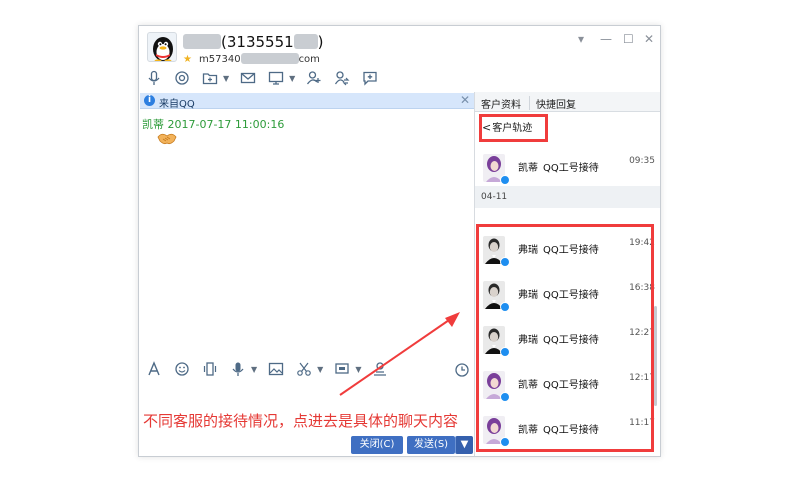 Image resolution: width=800 pixels, height=486 pixels. Describe the element at coordinates (567, 197) in the screenshot. I see `date-separator: 04-11` at that location.